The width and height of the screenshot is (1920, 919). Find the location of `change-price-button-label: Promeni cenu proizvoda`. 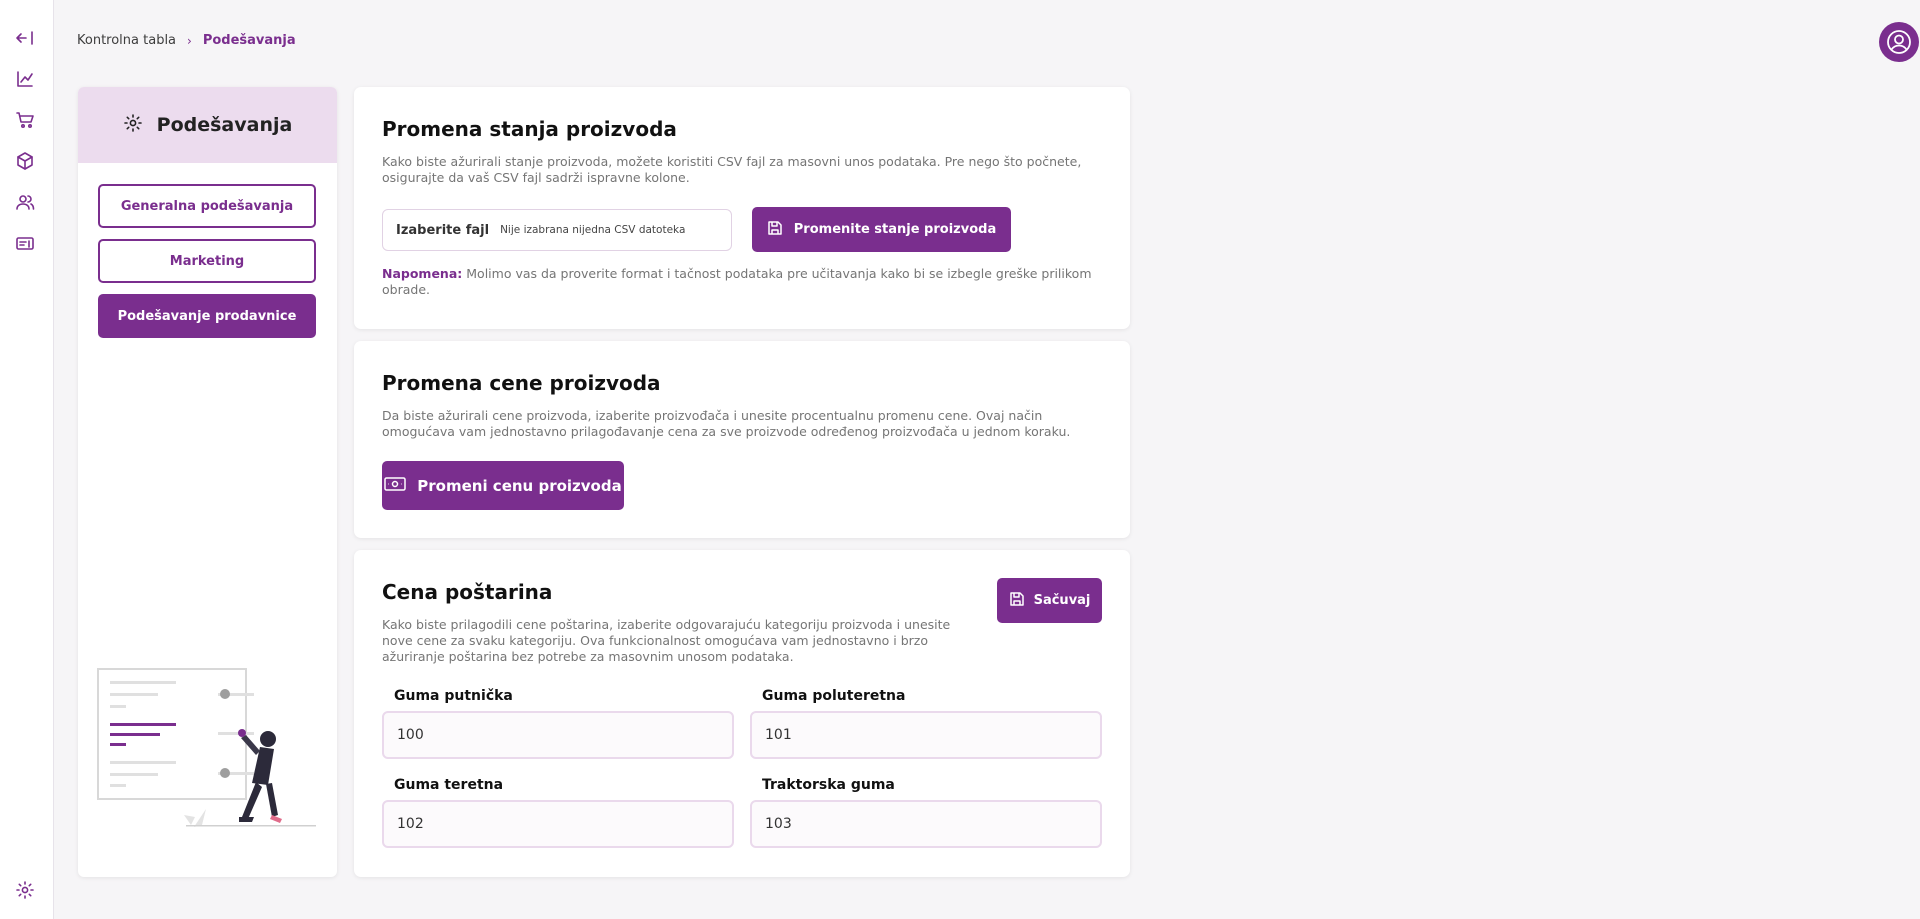

change-price-button-label: Promeni cenu proizvoda is located at coordinates (519, 485).